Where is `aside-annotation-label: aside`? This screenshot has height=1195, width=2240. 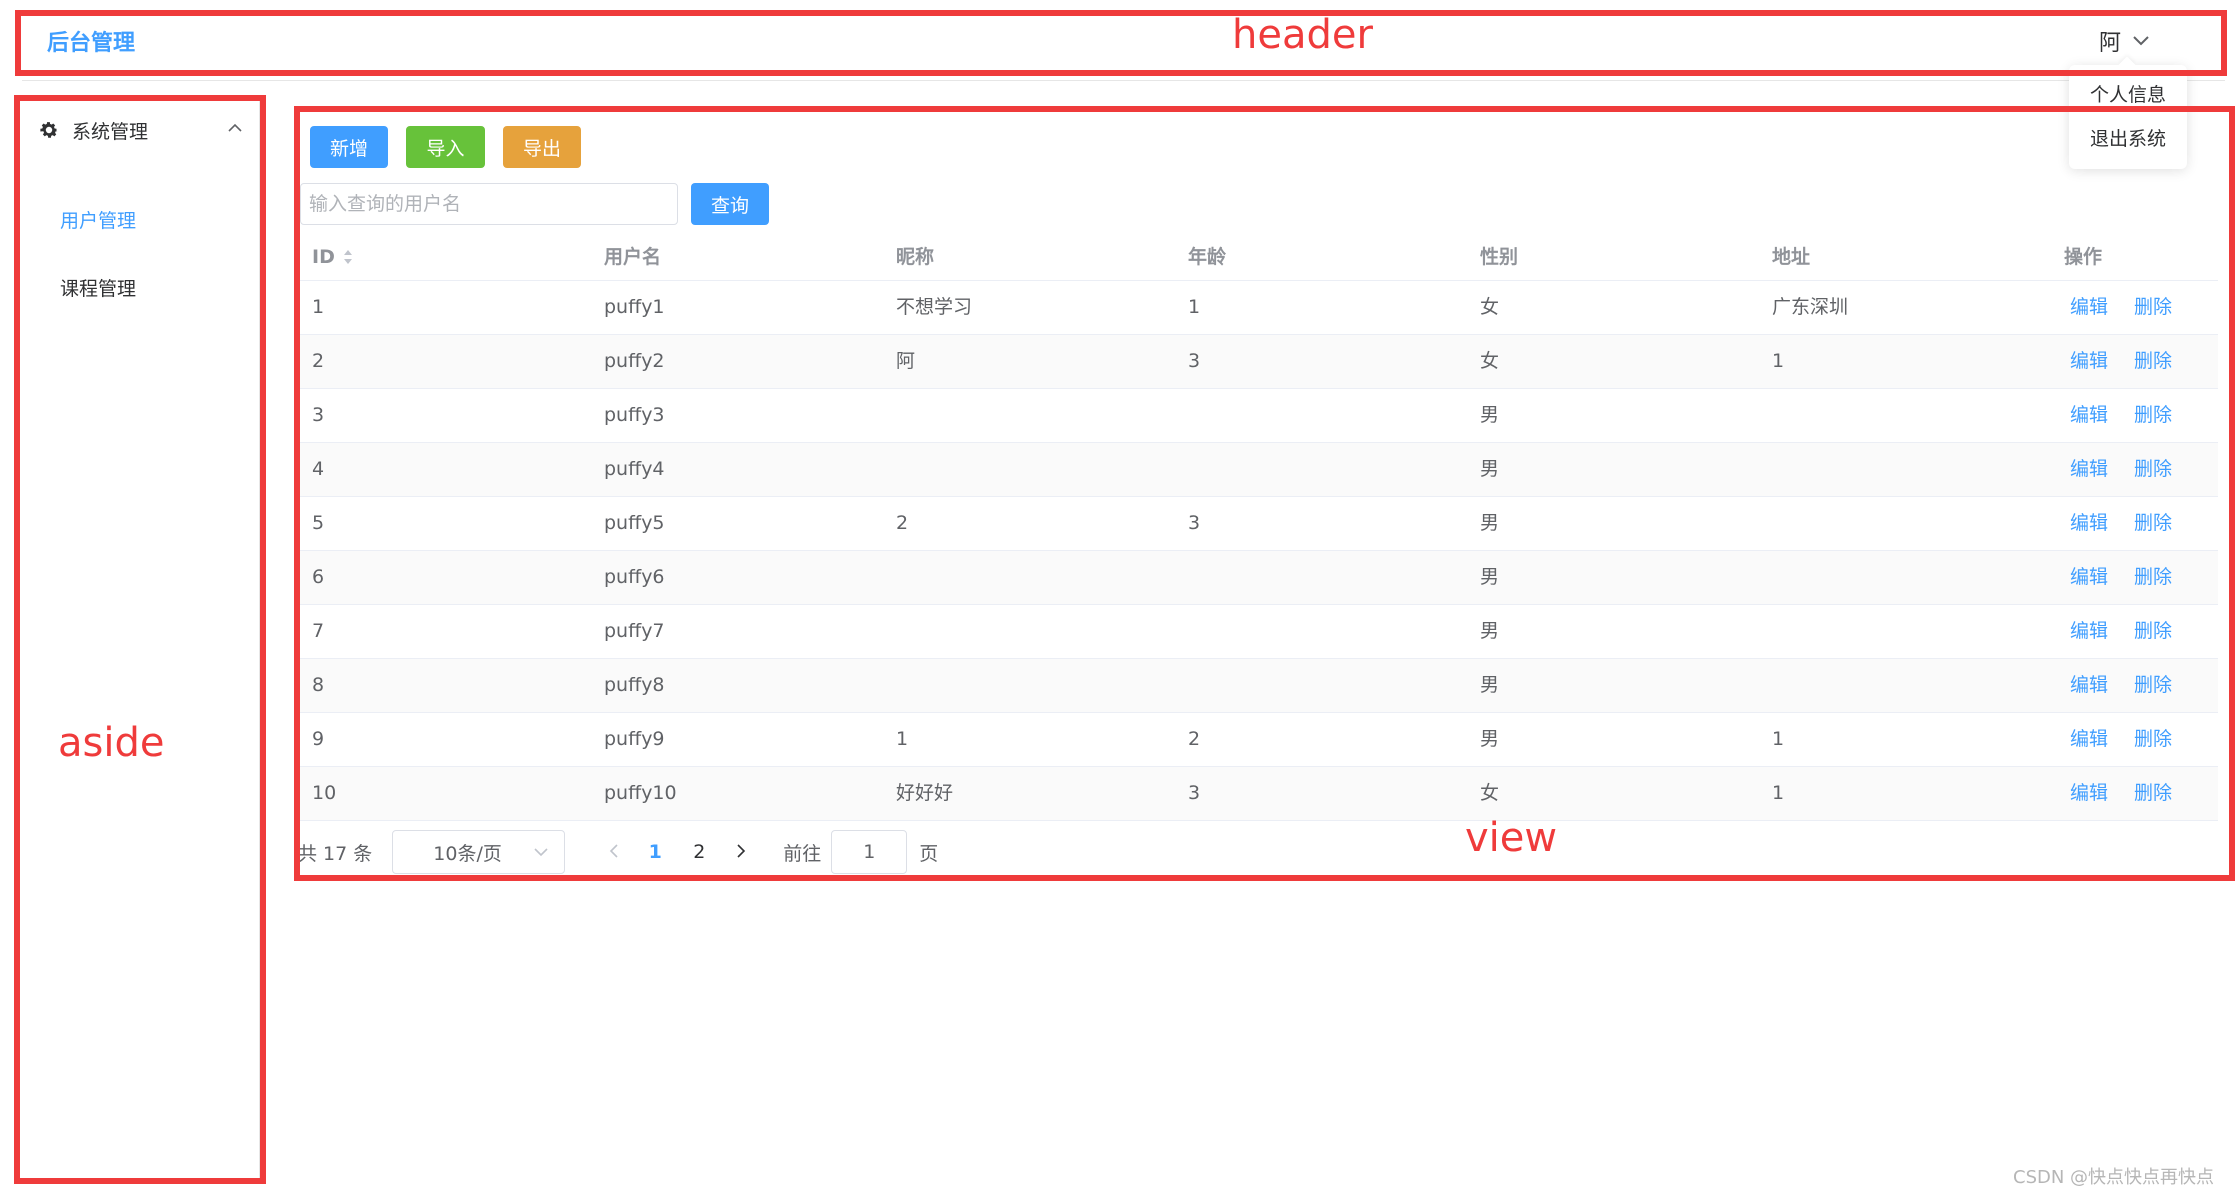
aside-annotation-label: aside is located at coordinates (111, 743).